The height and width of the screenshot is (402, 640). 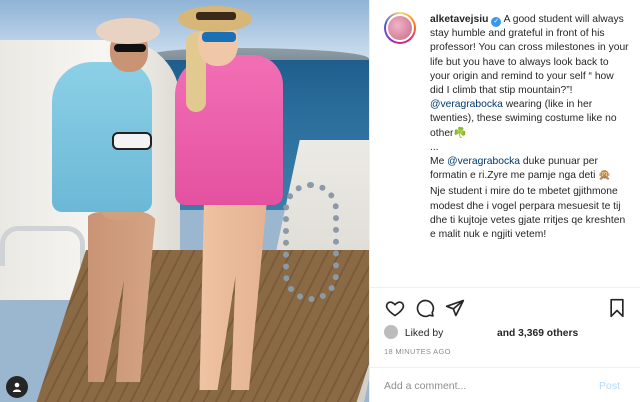 What do you see at coordinates (459, 19) in the screenshot?
I see `author-username: alketavejsiu` at bounding box center [459, 19].